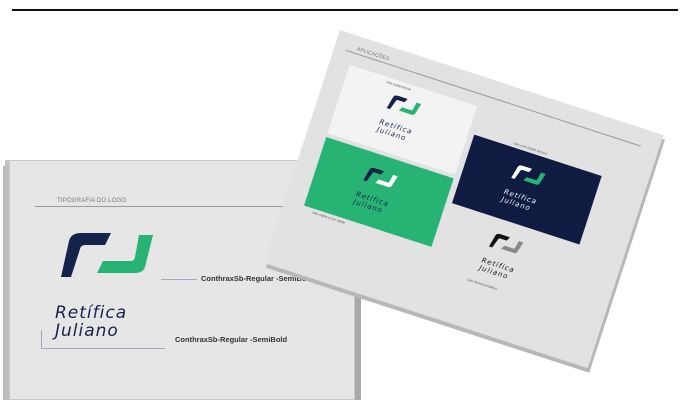  Describe the element at coordinates (530, 148) in the screenshot. I see `panel-caption: Uso com fundo escuro` at that location.